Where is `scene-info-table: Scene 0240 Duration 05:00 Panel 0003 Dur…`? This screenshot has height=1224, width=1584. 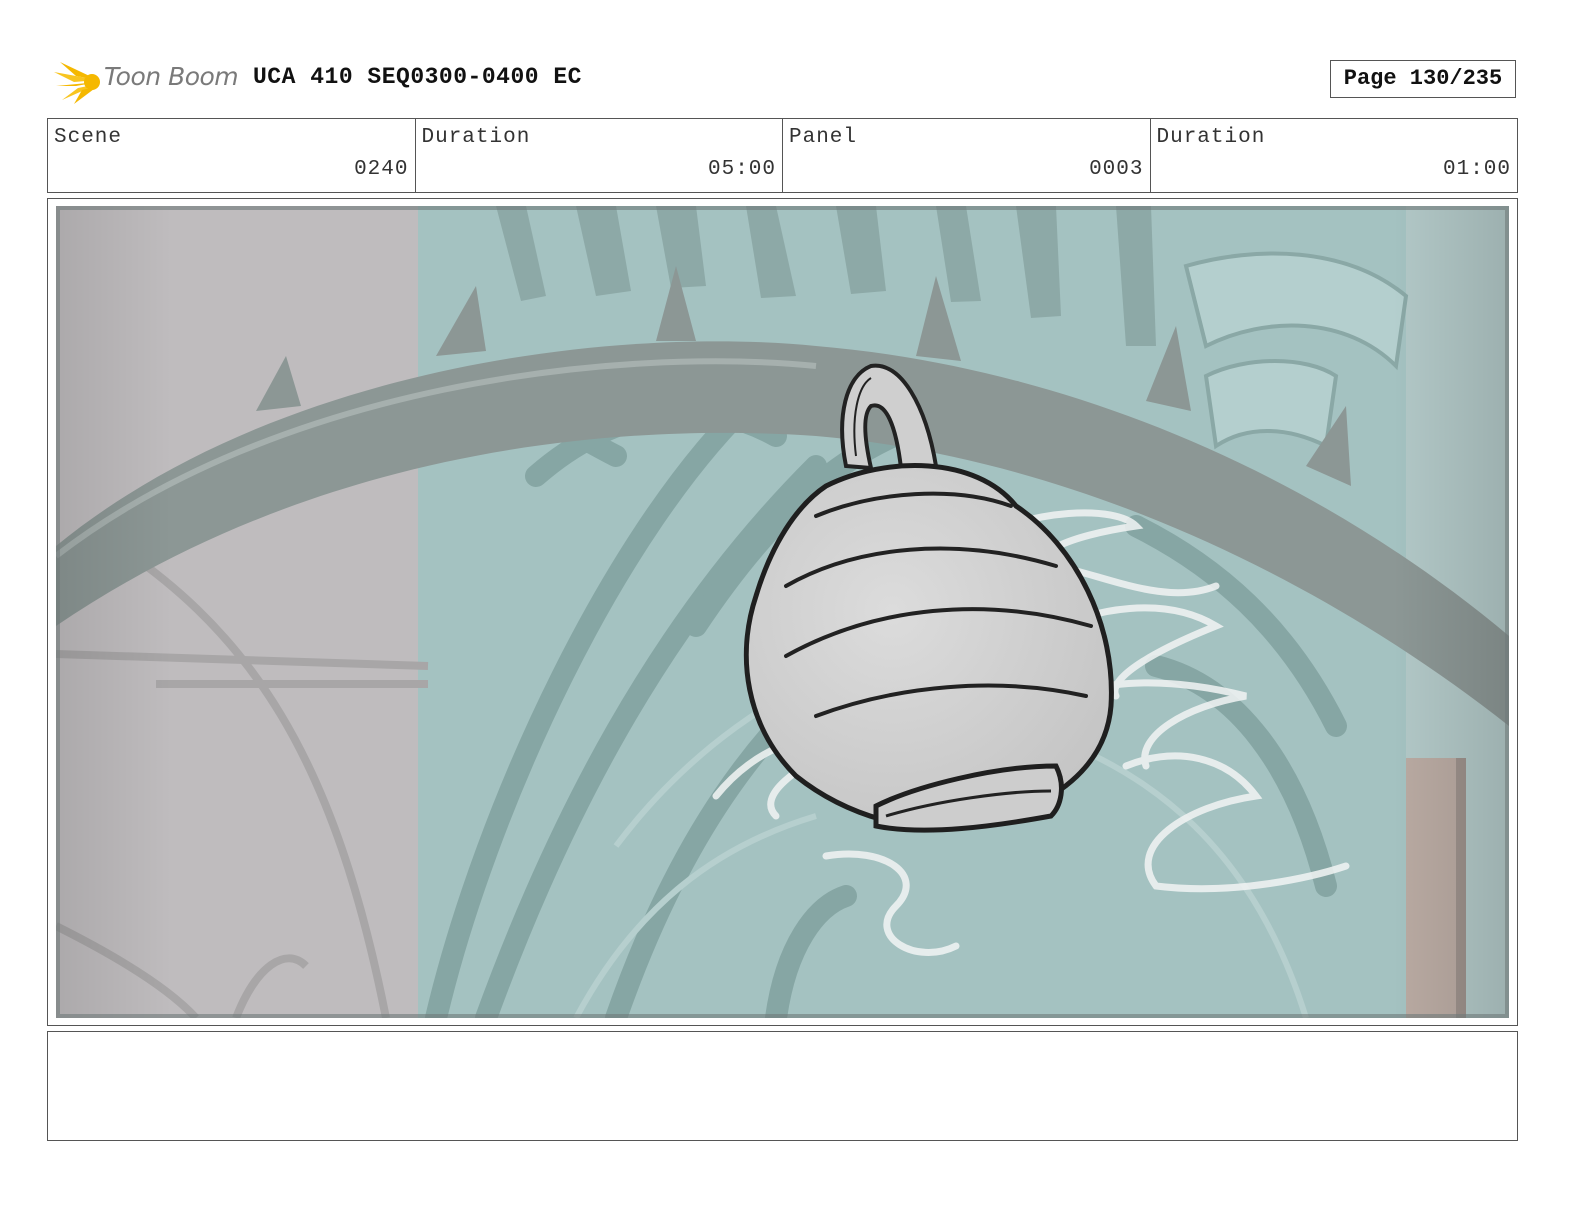
scene-info-table: Scene 0240 Duration 05:00 Panel 0003 Dur… is located at coordinates (782, 155).